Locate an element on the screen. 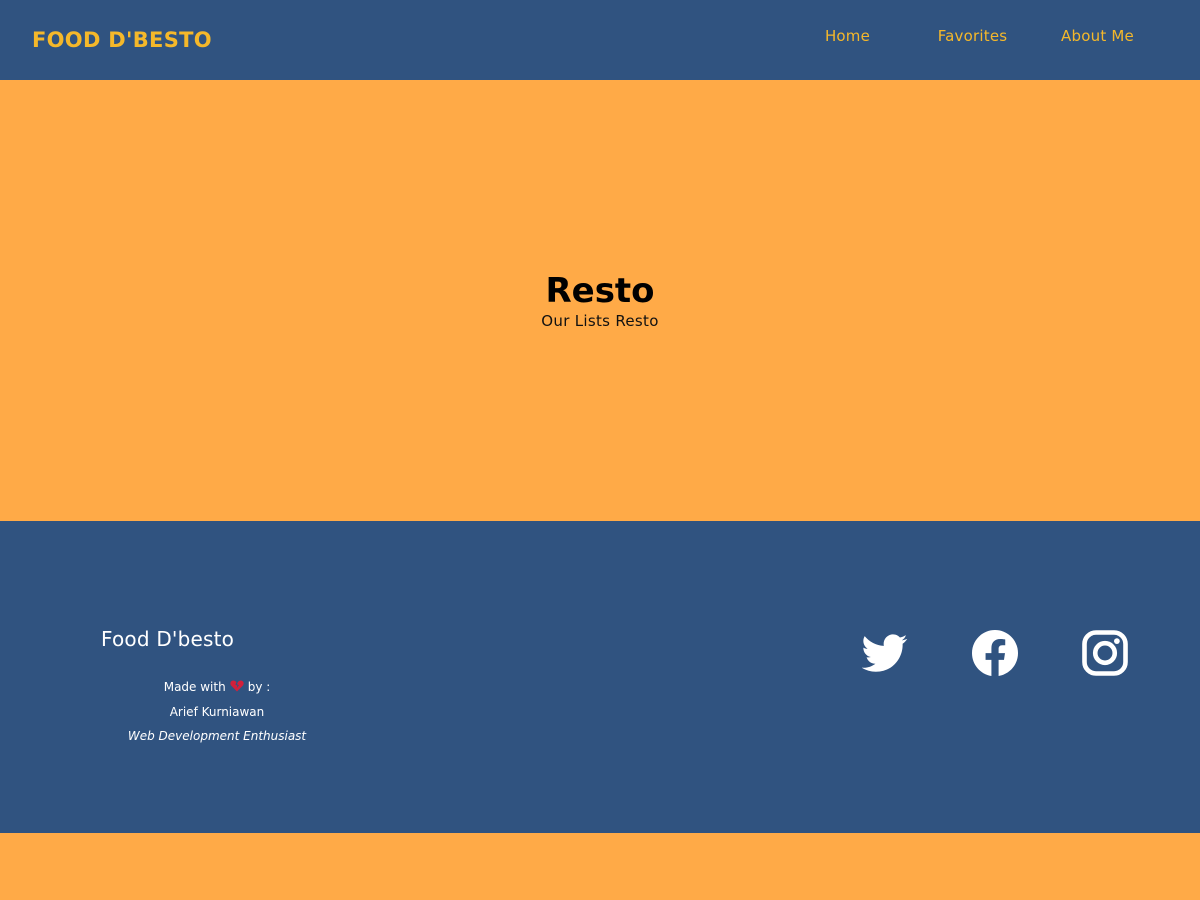 Image resolution: width=1200 pixels, height=900 pixels. author-name: Arief Kurniawan is located at coordinates (217, 712).